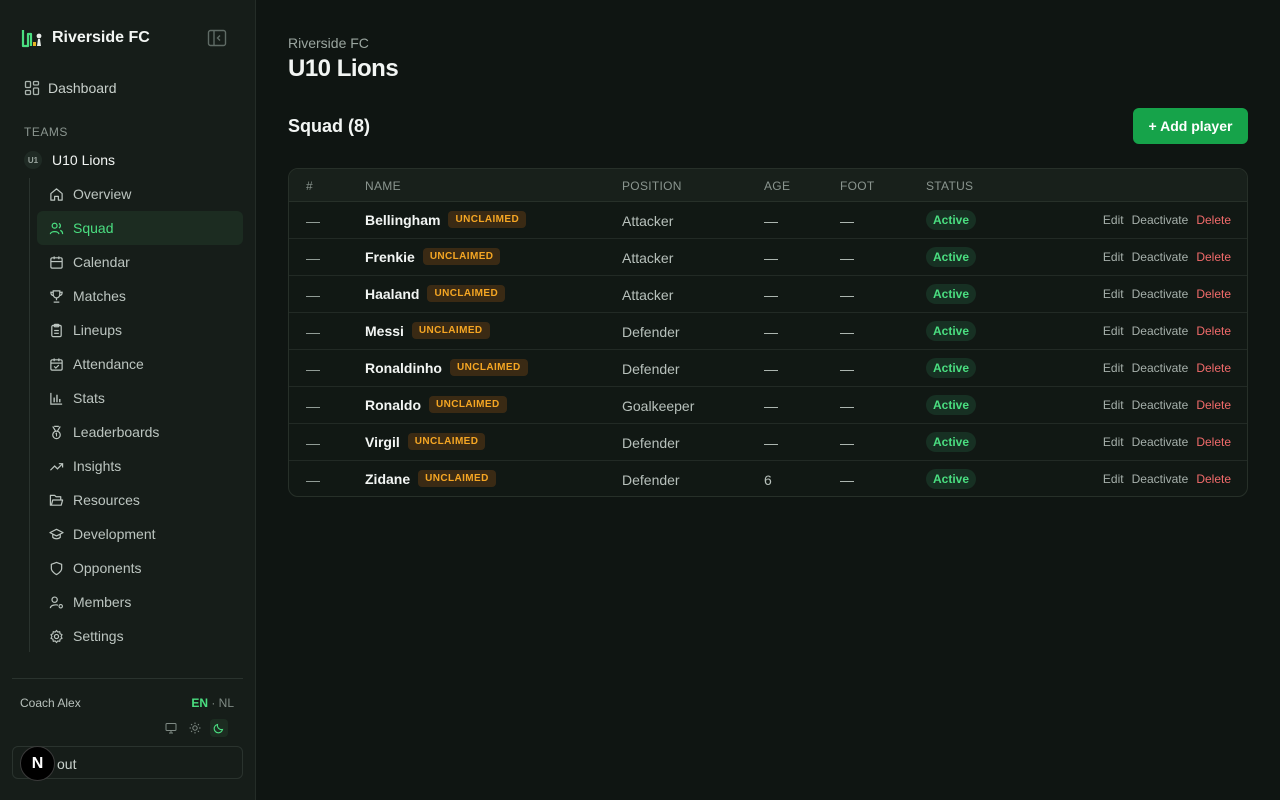 This screenshot has width=1280, height=800. I want to click on cell-name: Zidane UNCLAIMED, so click(430, 478).